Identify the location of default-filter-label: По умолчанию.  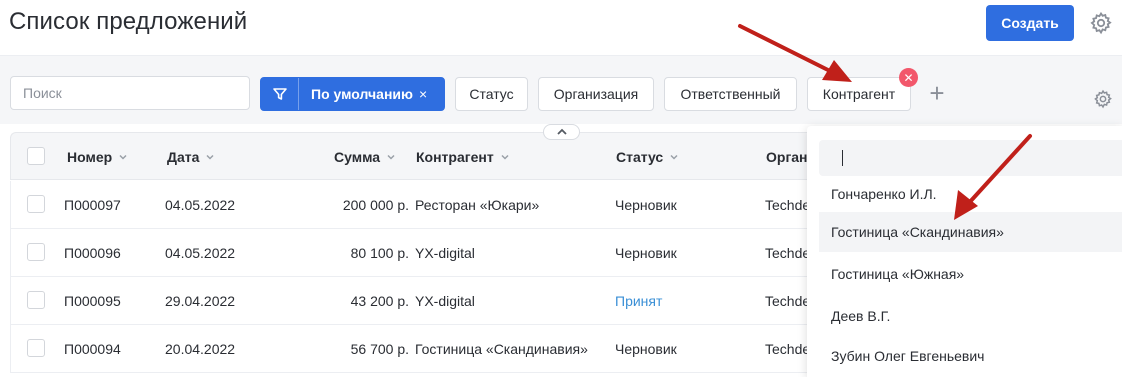
(362, 94).